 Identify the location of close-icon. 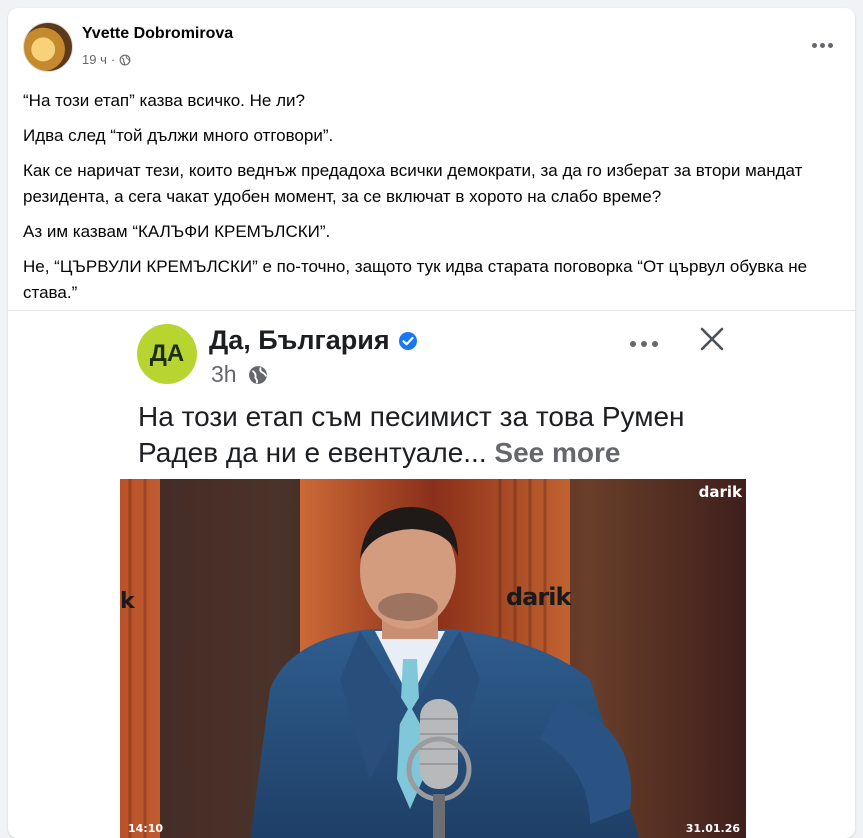
(712, 339).